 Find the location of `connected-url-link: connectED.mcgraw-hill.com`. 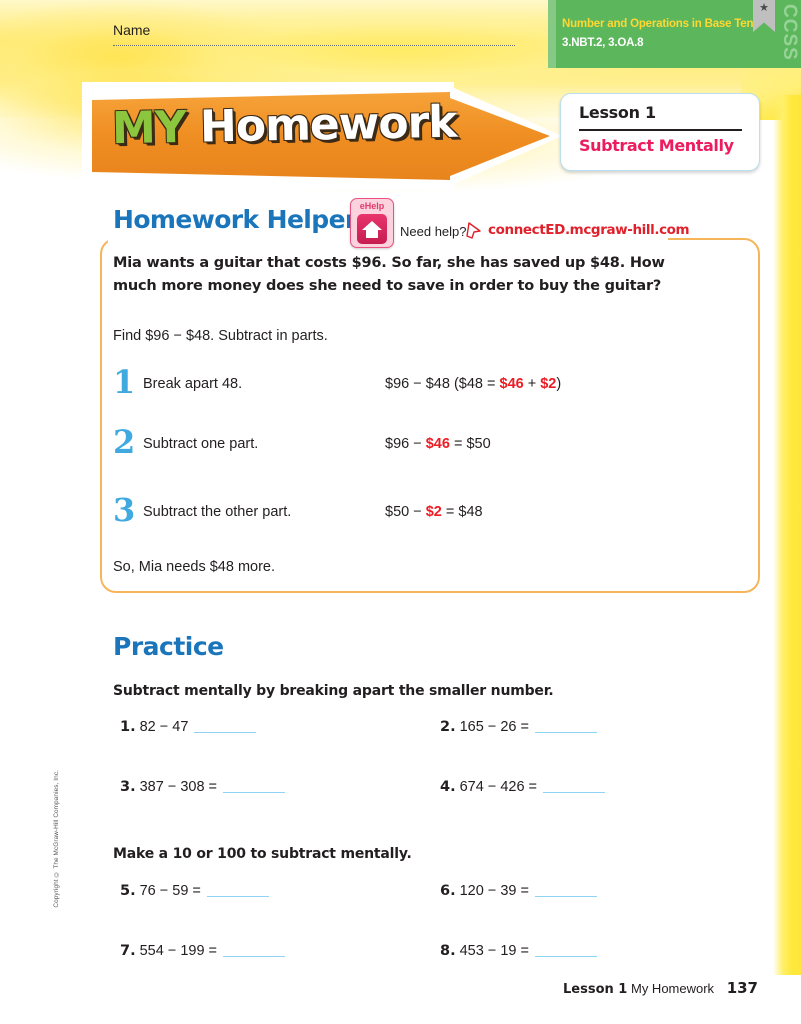

connected-url-link: connectED.mcgraw-hill.com is located at coordinates (589, 230).